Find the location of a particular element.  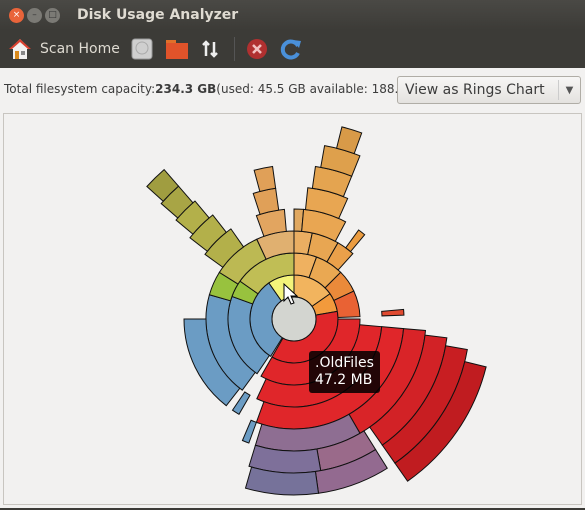

title-bar: × – □ Disk Usage Analyzer is located at coordinates (292, 15).